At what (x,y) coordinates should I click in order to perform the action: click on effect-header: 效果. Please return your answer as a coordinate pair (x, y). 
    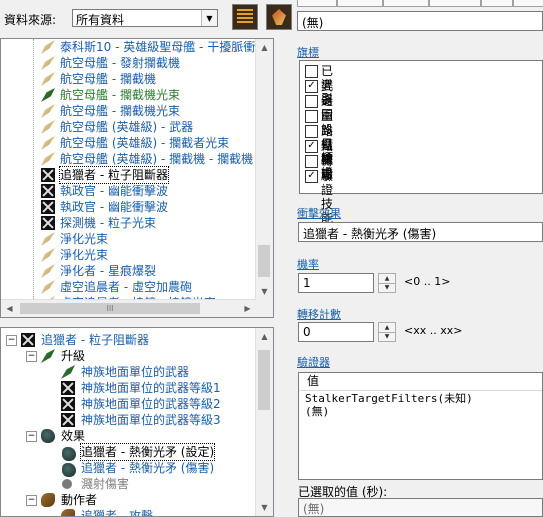
    Looking at the image, I should click on (73, 436).